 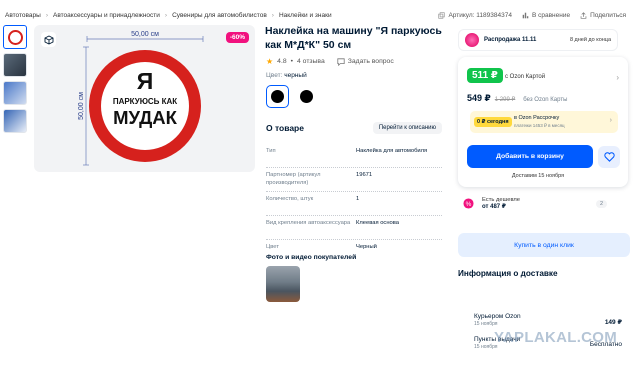 I want to click on color-swatches, so click(x=292, y=96).